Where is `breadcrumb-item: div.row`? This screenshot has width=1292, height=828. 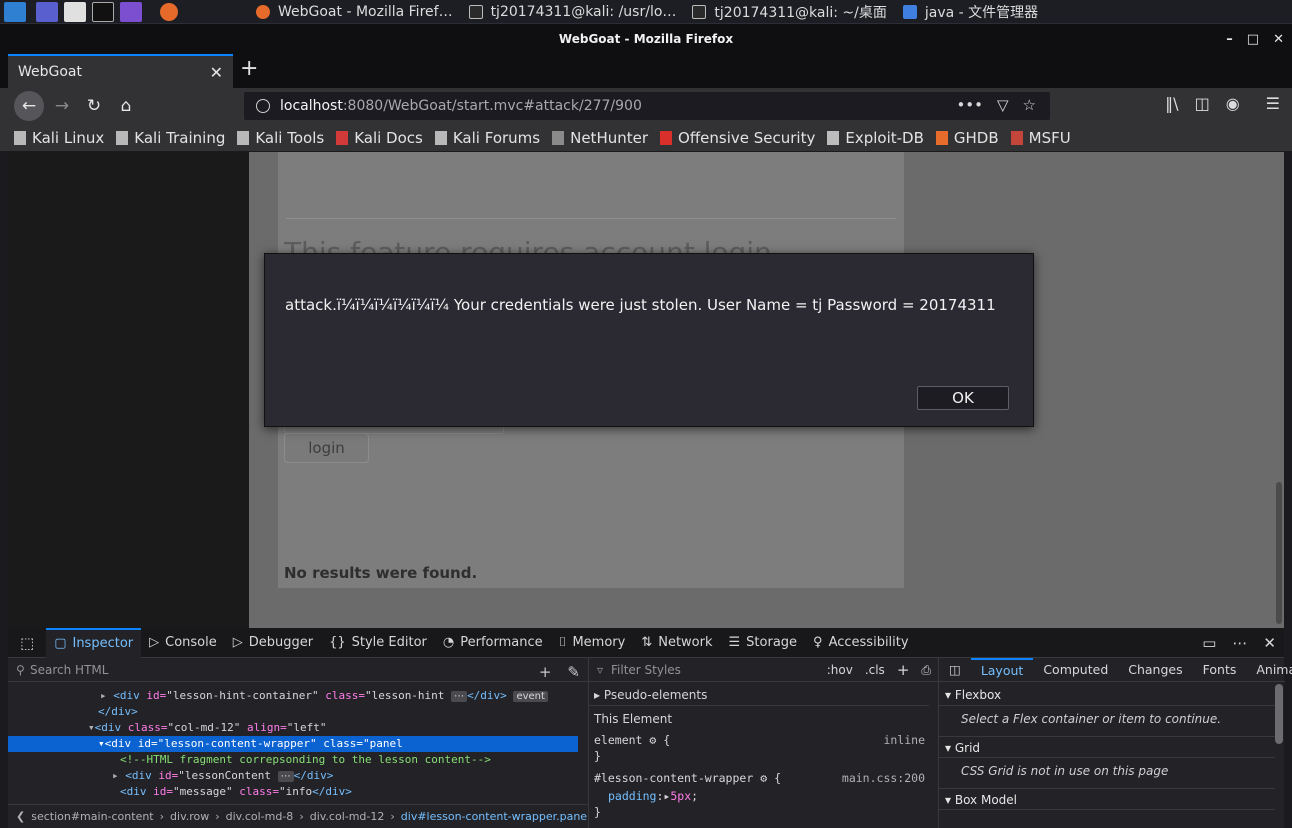
breadcrumb-item: div.row is located at coordinates (189, 816).